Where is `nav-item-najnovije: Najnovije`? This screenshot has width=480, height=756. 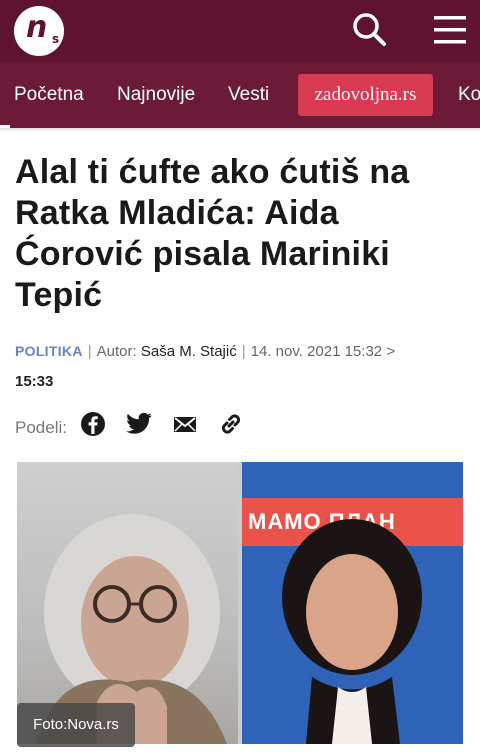
nav-item-najnovije: Najnovije is located at coordinates (156, 95).